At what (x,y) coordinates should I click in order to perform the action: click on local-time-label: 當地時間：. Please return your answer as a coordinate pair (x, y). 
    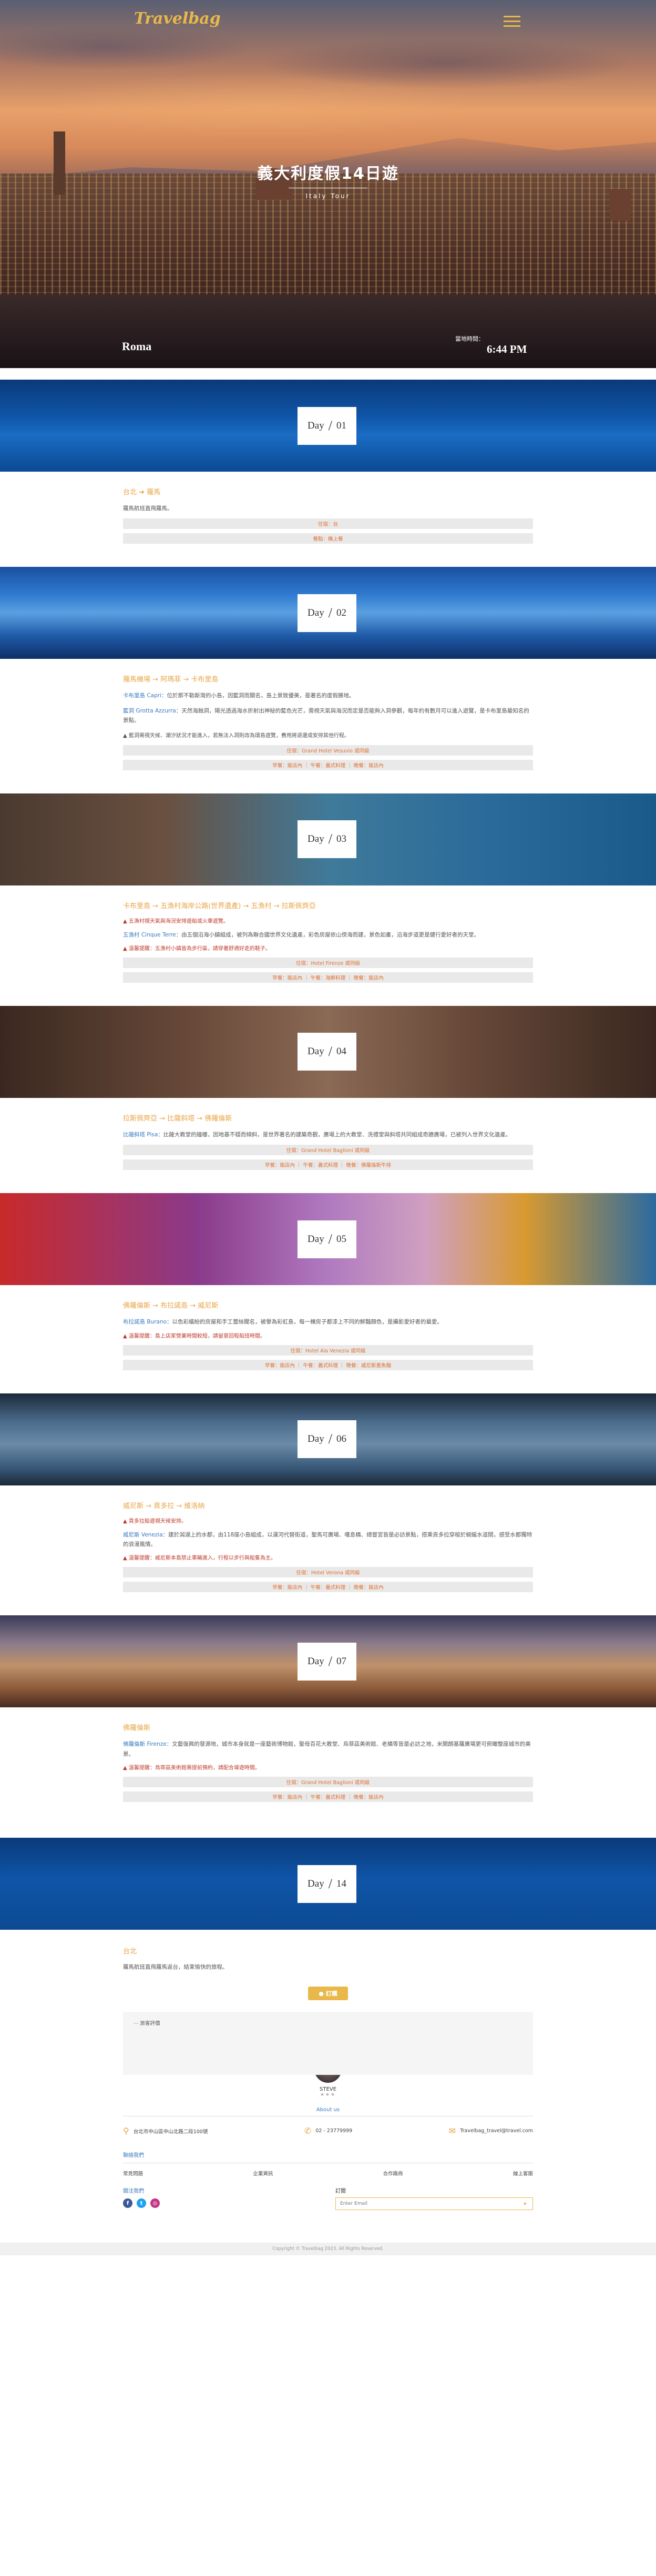
    Looking at the image, I should click on (469, 338).